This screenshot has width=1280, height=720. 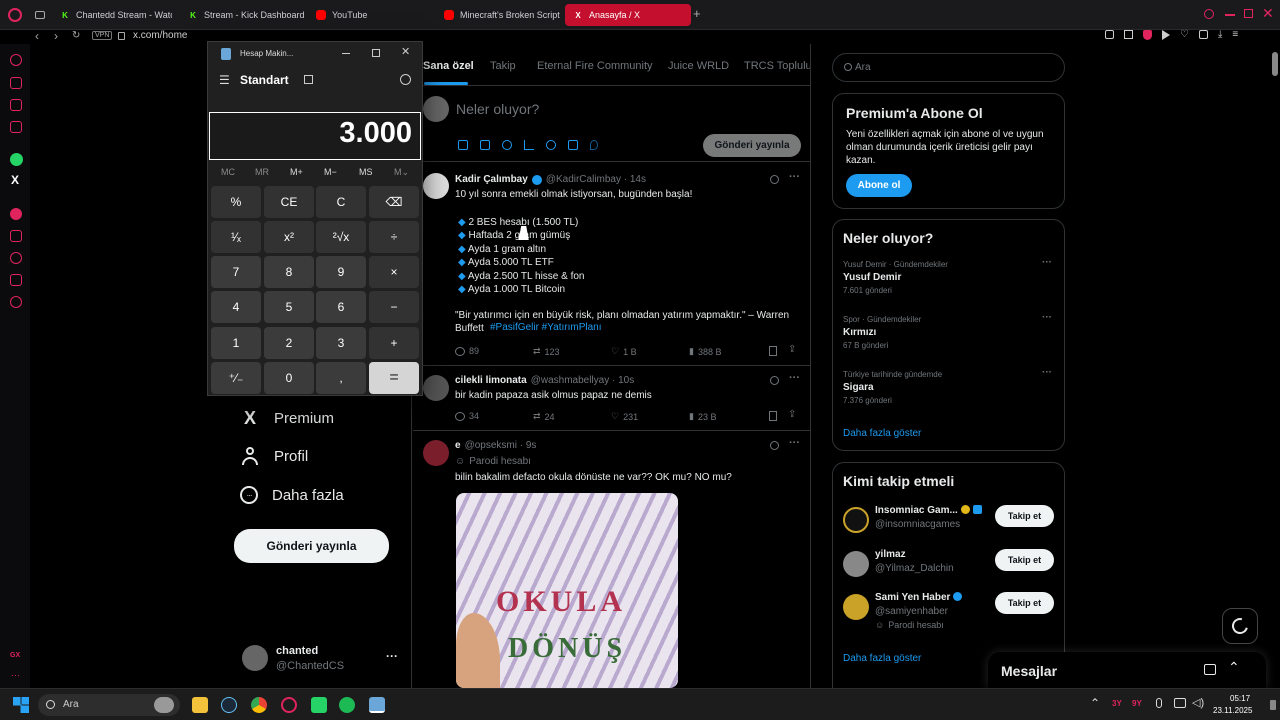 What do you see at coordinates (341, 272) in the screenshot?
I see `digit-9-button: 9` at bounding box center [341, 272].